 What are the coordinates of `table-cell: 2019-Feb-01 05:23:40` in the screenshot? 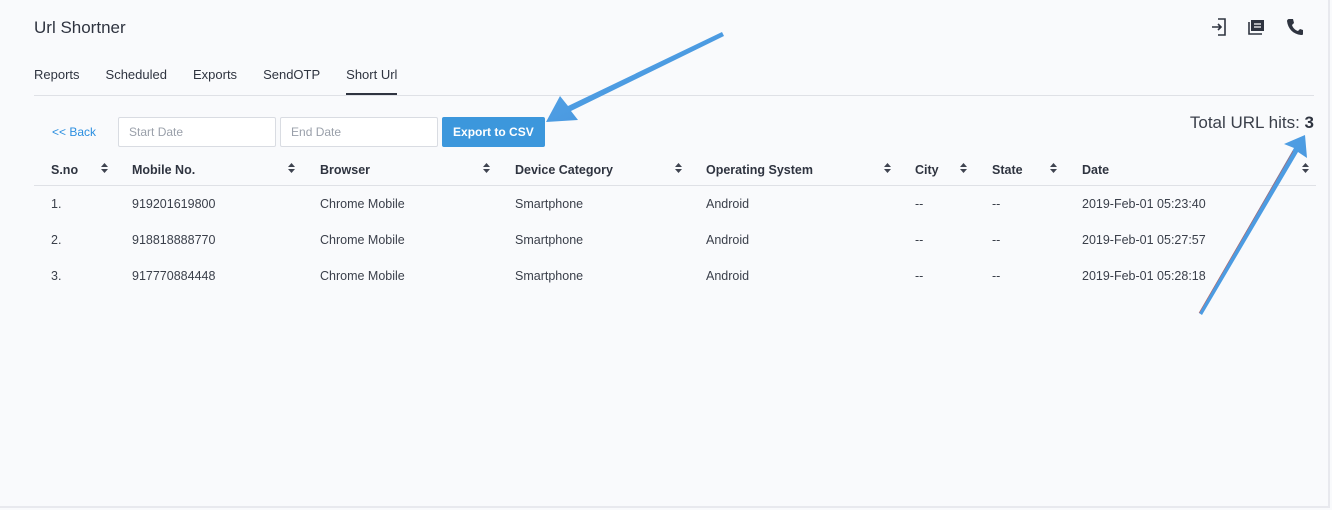 It's located at (1144, 204).